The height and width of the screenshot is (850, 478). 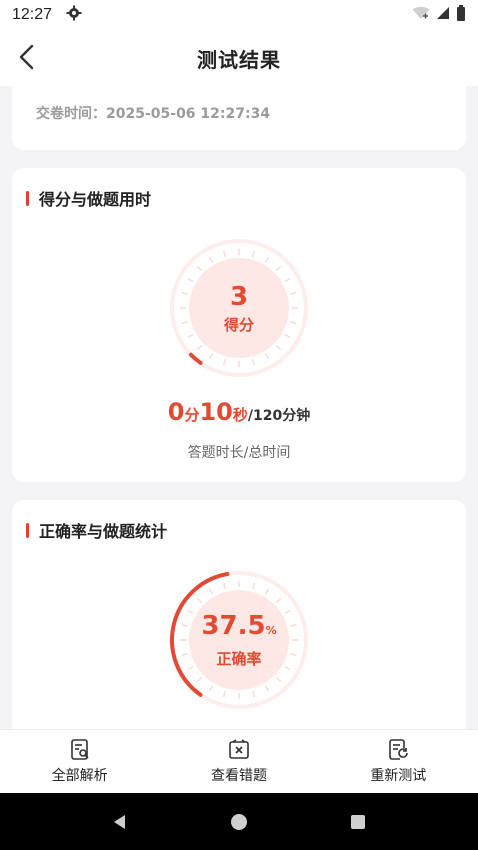 I want to click on nav-home-button, so click(x=239, y=822).